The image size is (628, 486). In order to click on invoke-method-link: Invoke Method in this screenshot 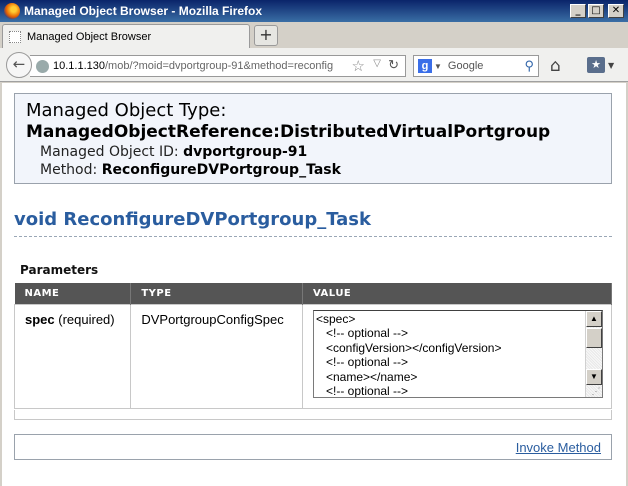, I will do `click(558, 447)`.